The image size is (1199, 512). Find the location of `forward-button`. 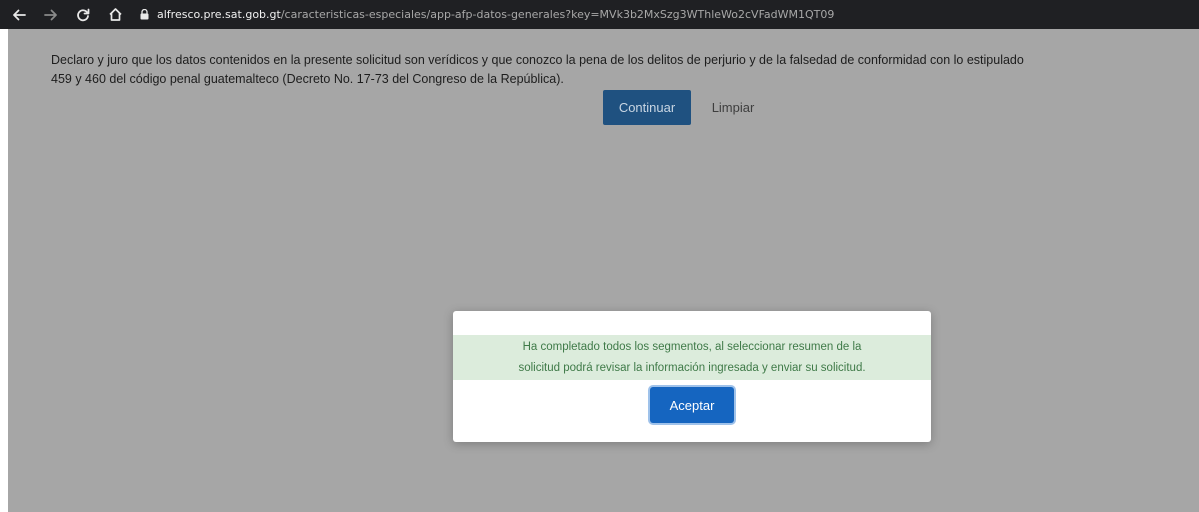

forward-button is located at coordinates (51, 15).